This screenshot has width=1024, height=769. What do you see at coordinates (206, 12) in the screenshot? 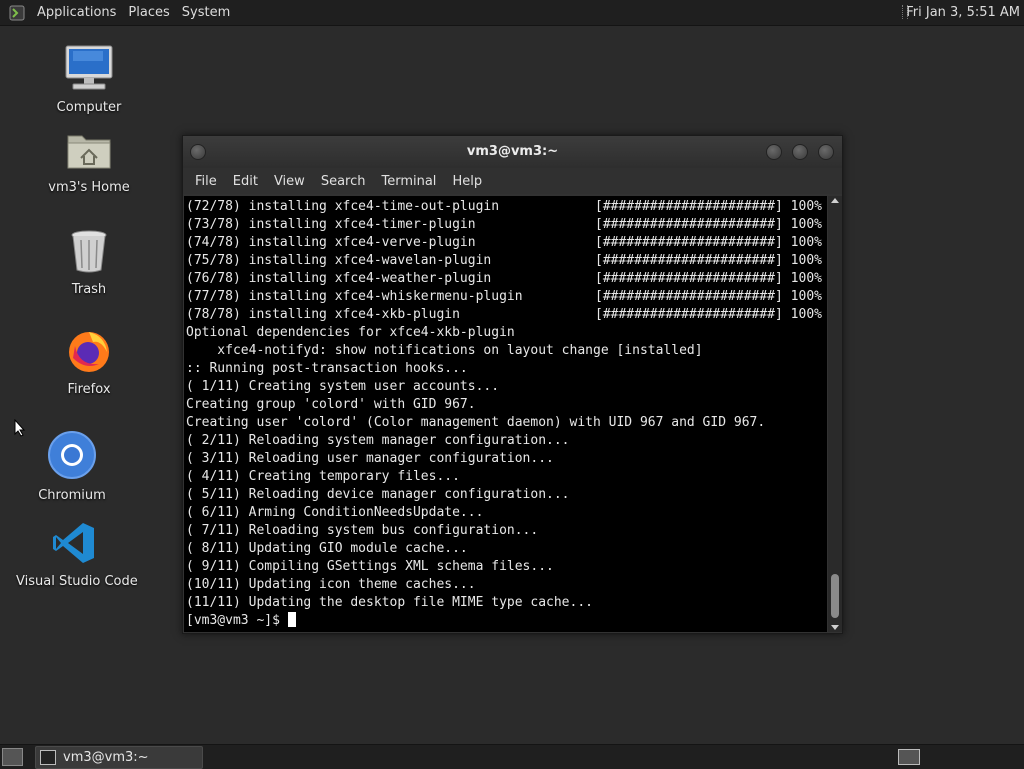
I see `system-menu: System` at bounding box center [206, 12].